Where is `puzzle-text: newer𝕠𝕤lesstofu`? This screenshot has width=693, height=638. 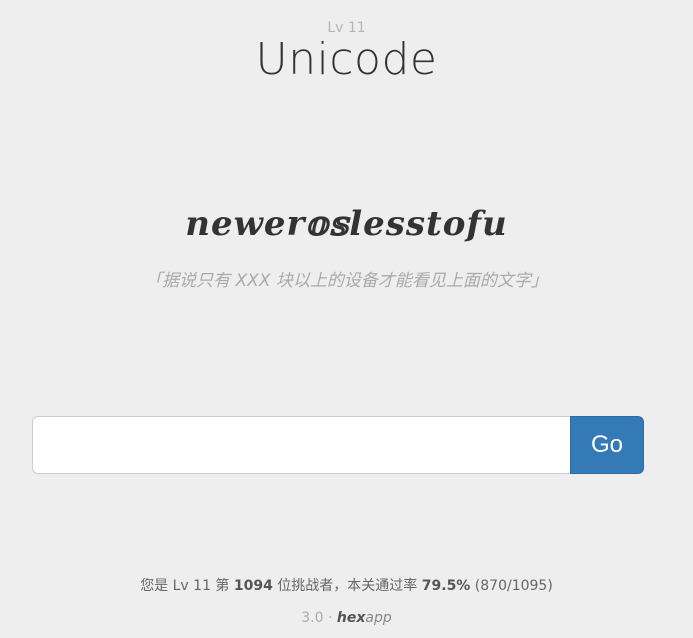 puzzle-text: newer𝕠𝕤lesstofu is located at coordinates (346, 224).